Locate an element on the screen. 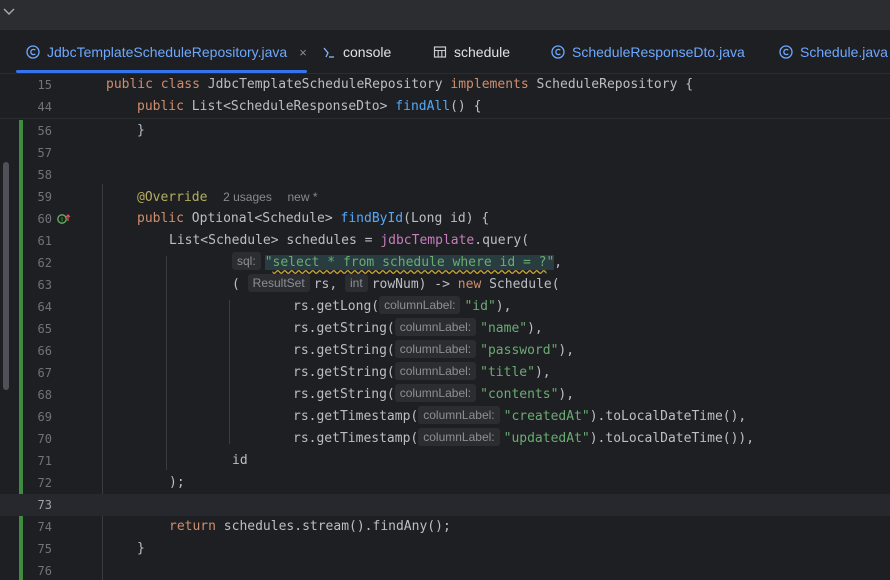 The image size is (890, 580). code-line: 76 is located at coordinates (445, 570).